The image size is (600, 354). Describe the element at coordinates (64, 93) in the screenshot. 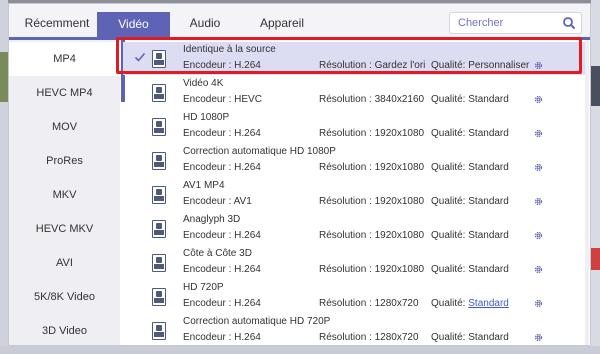

I see `sidebar-item-hevc-mp4: HEVC MP4` at that location.